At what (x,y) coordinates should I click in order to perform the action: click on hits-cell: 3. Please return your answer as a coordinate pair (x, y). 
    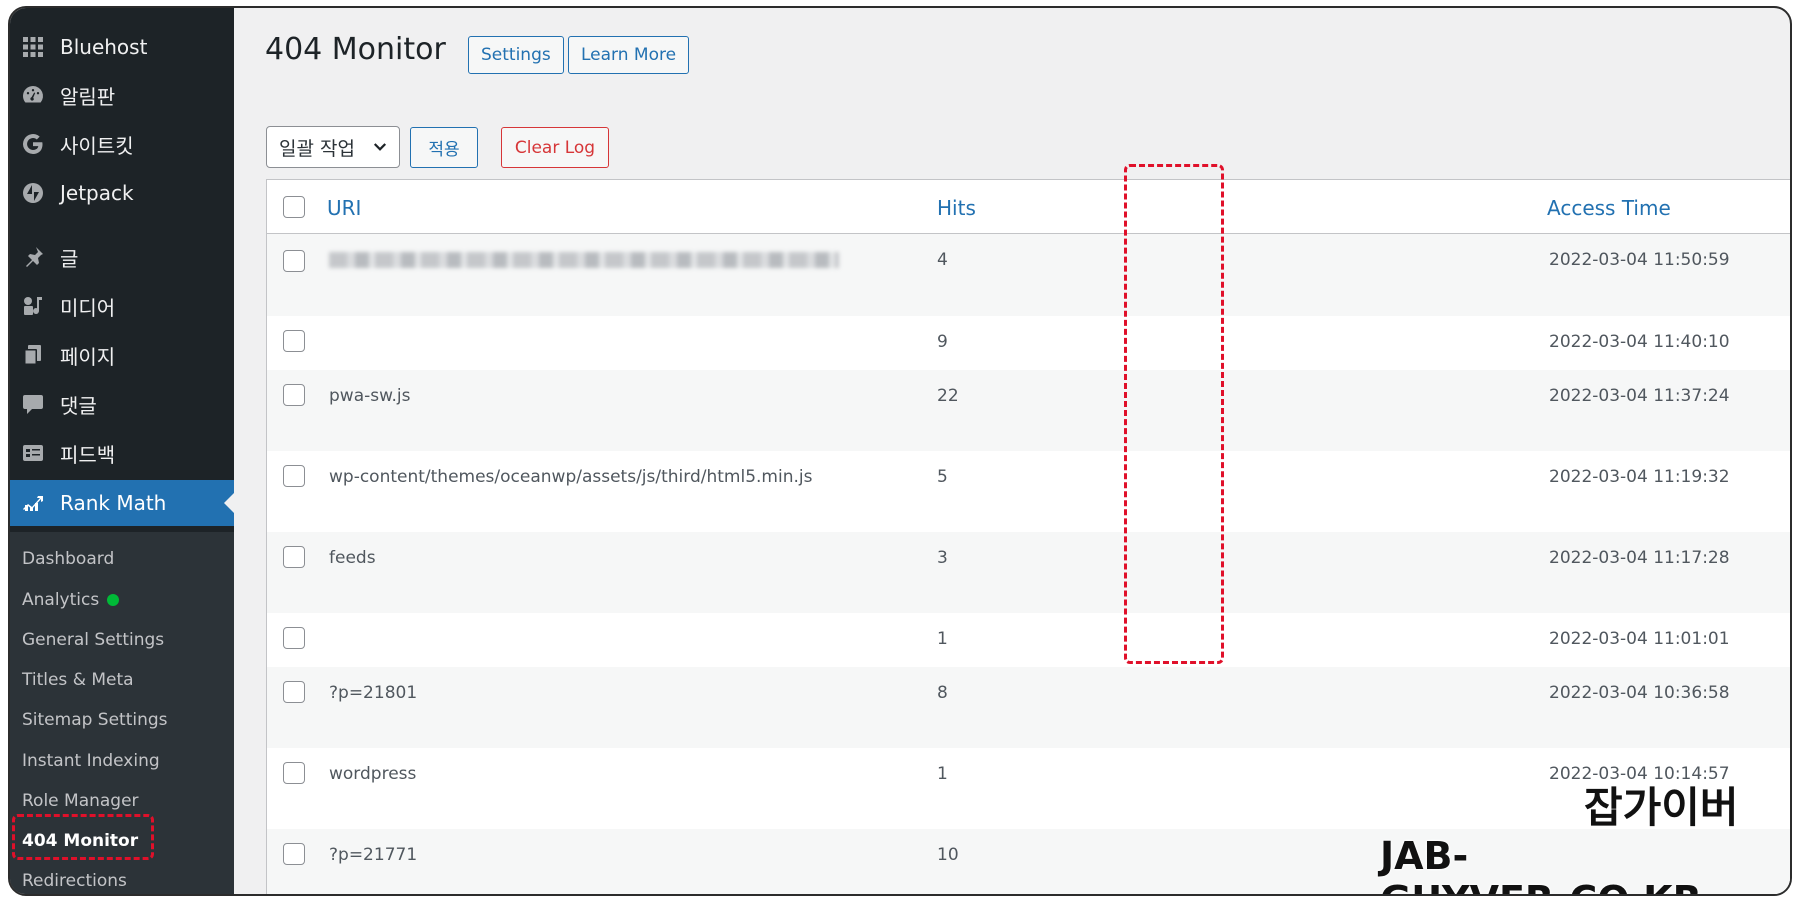
    Looking at the image, I should click on (942, 558).